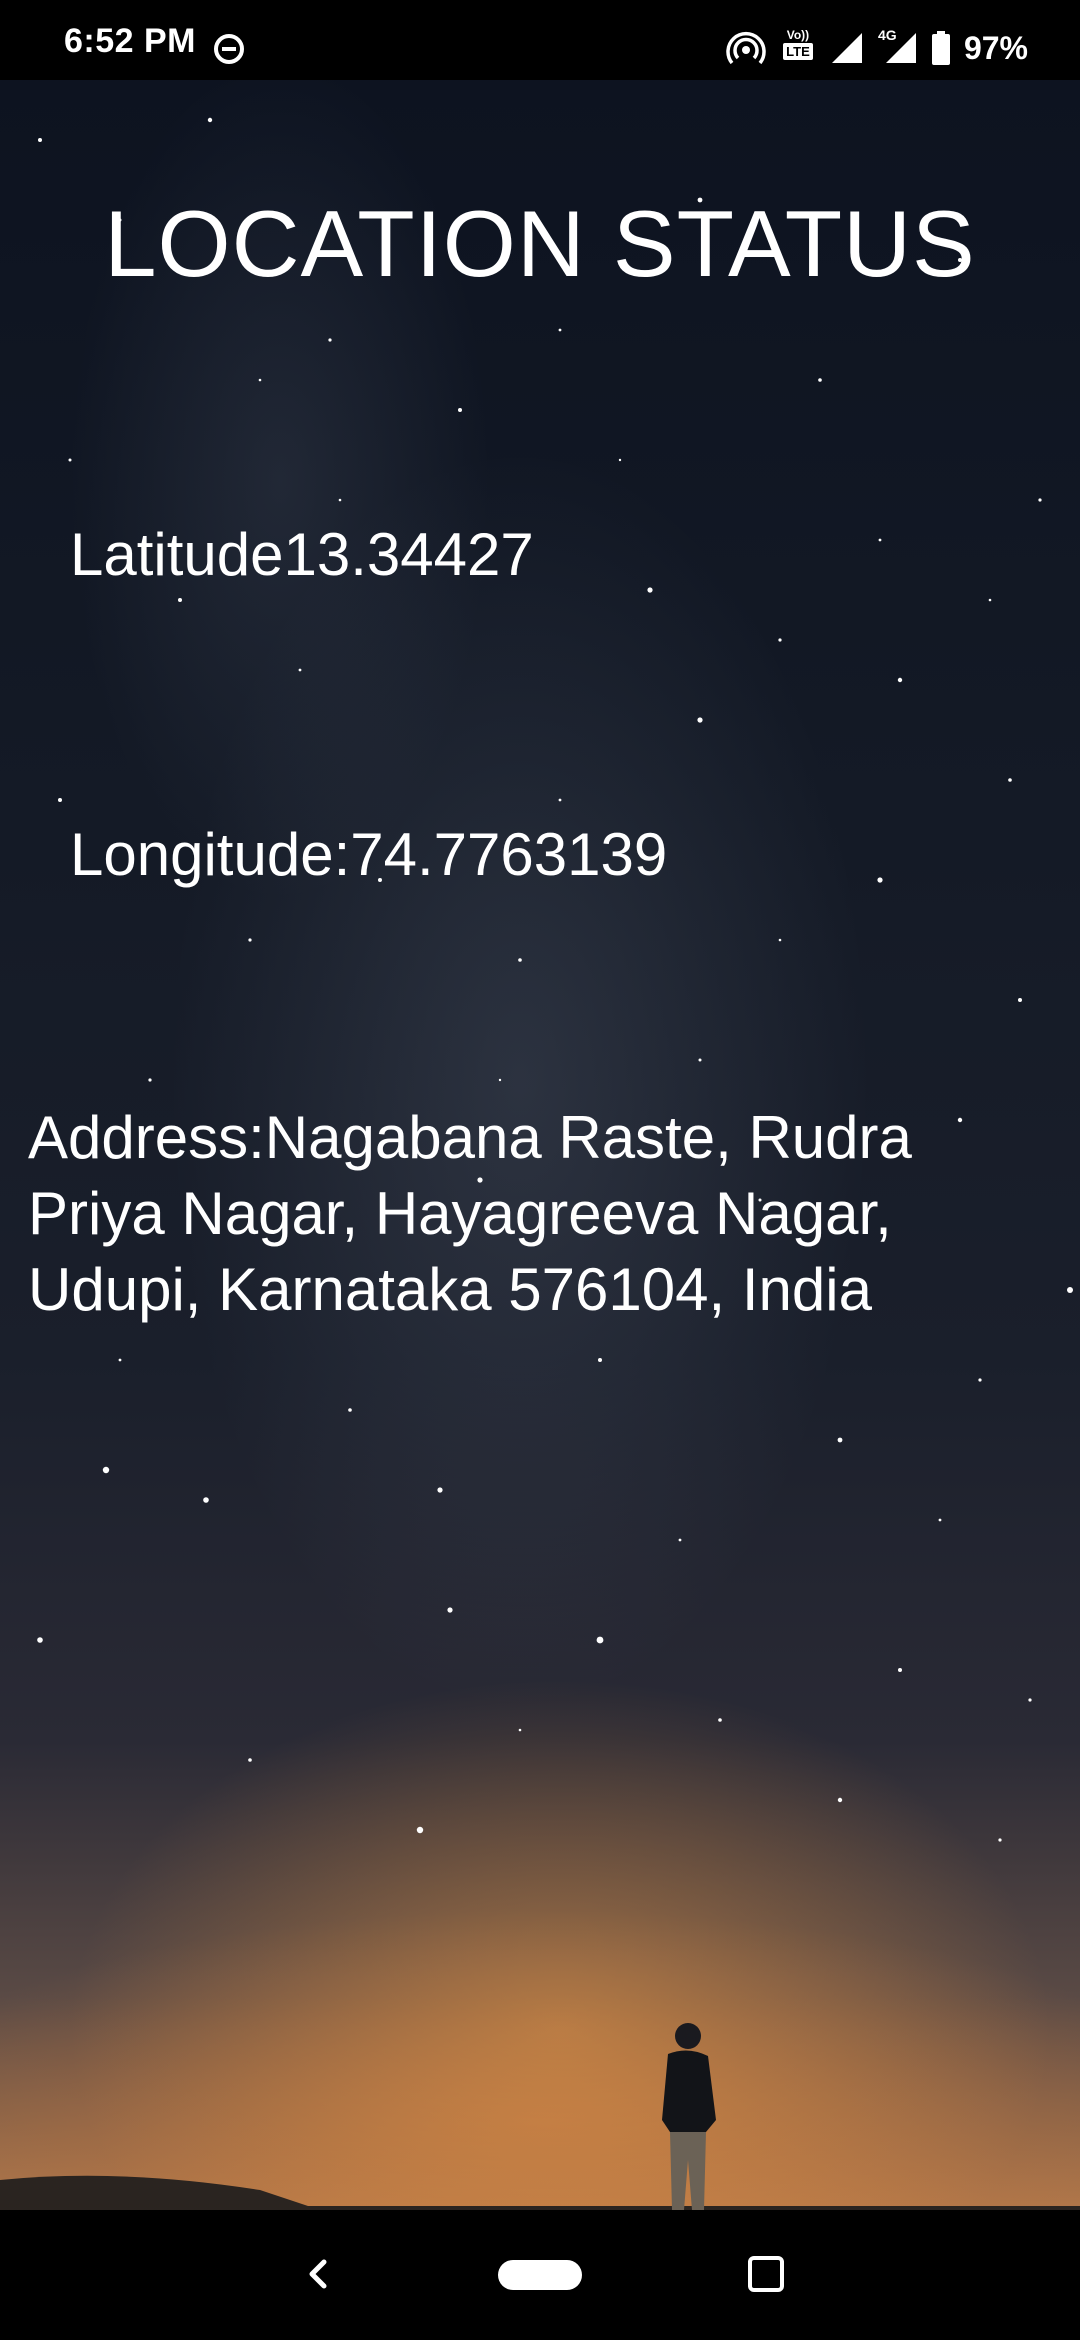  What do you see at coordinates (798, 35) in the screenshot?
I see `volte-label: Vo))` at bounding box center [798, 35].